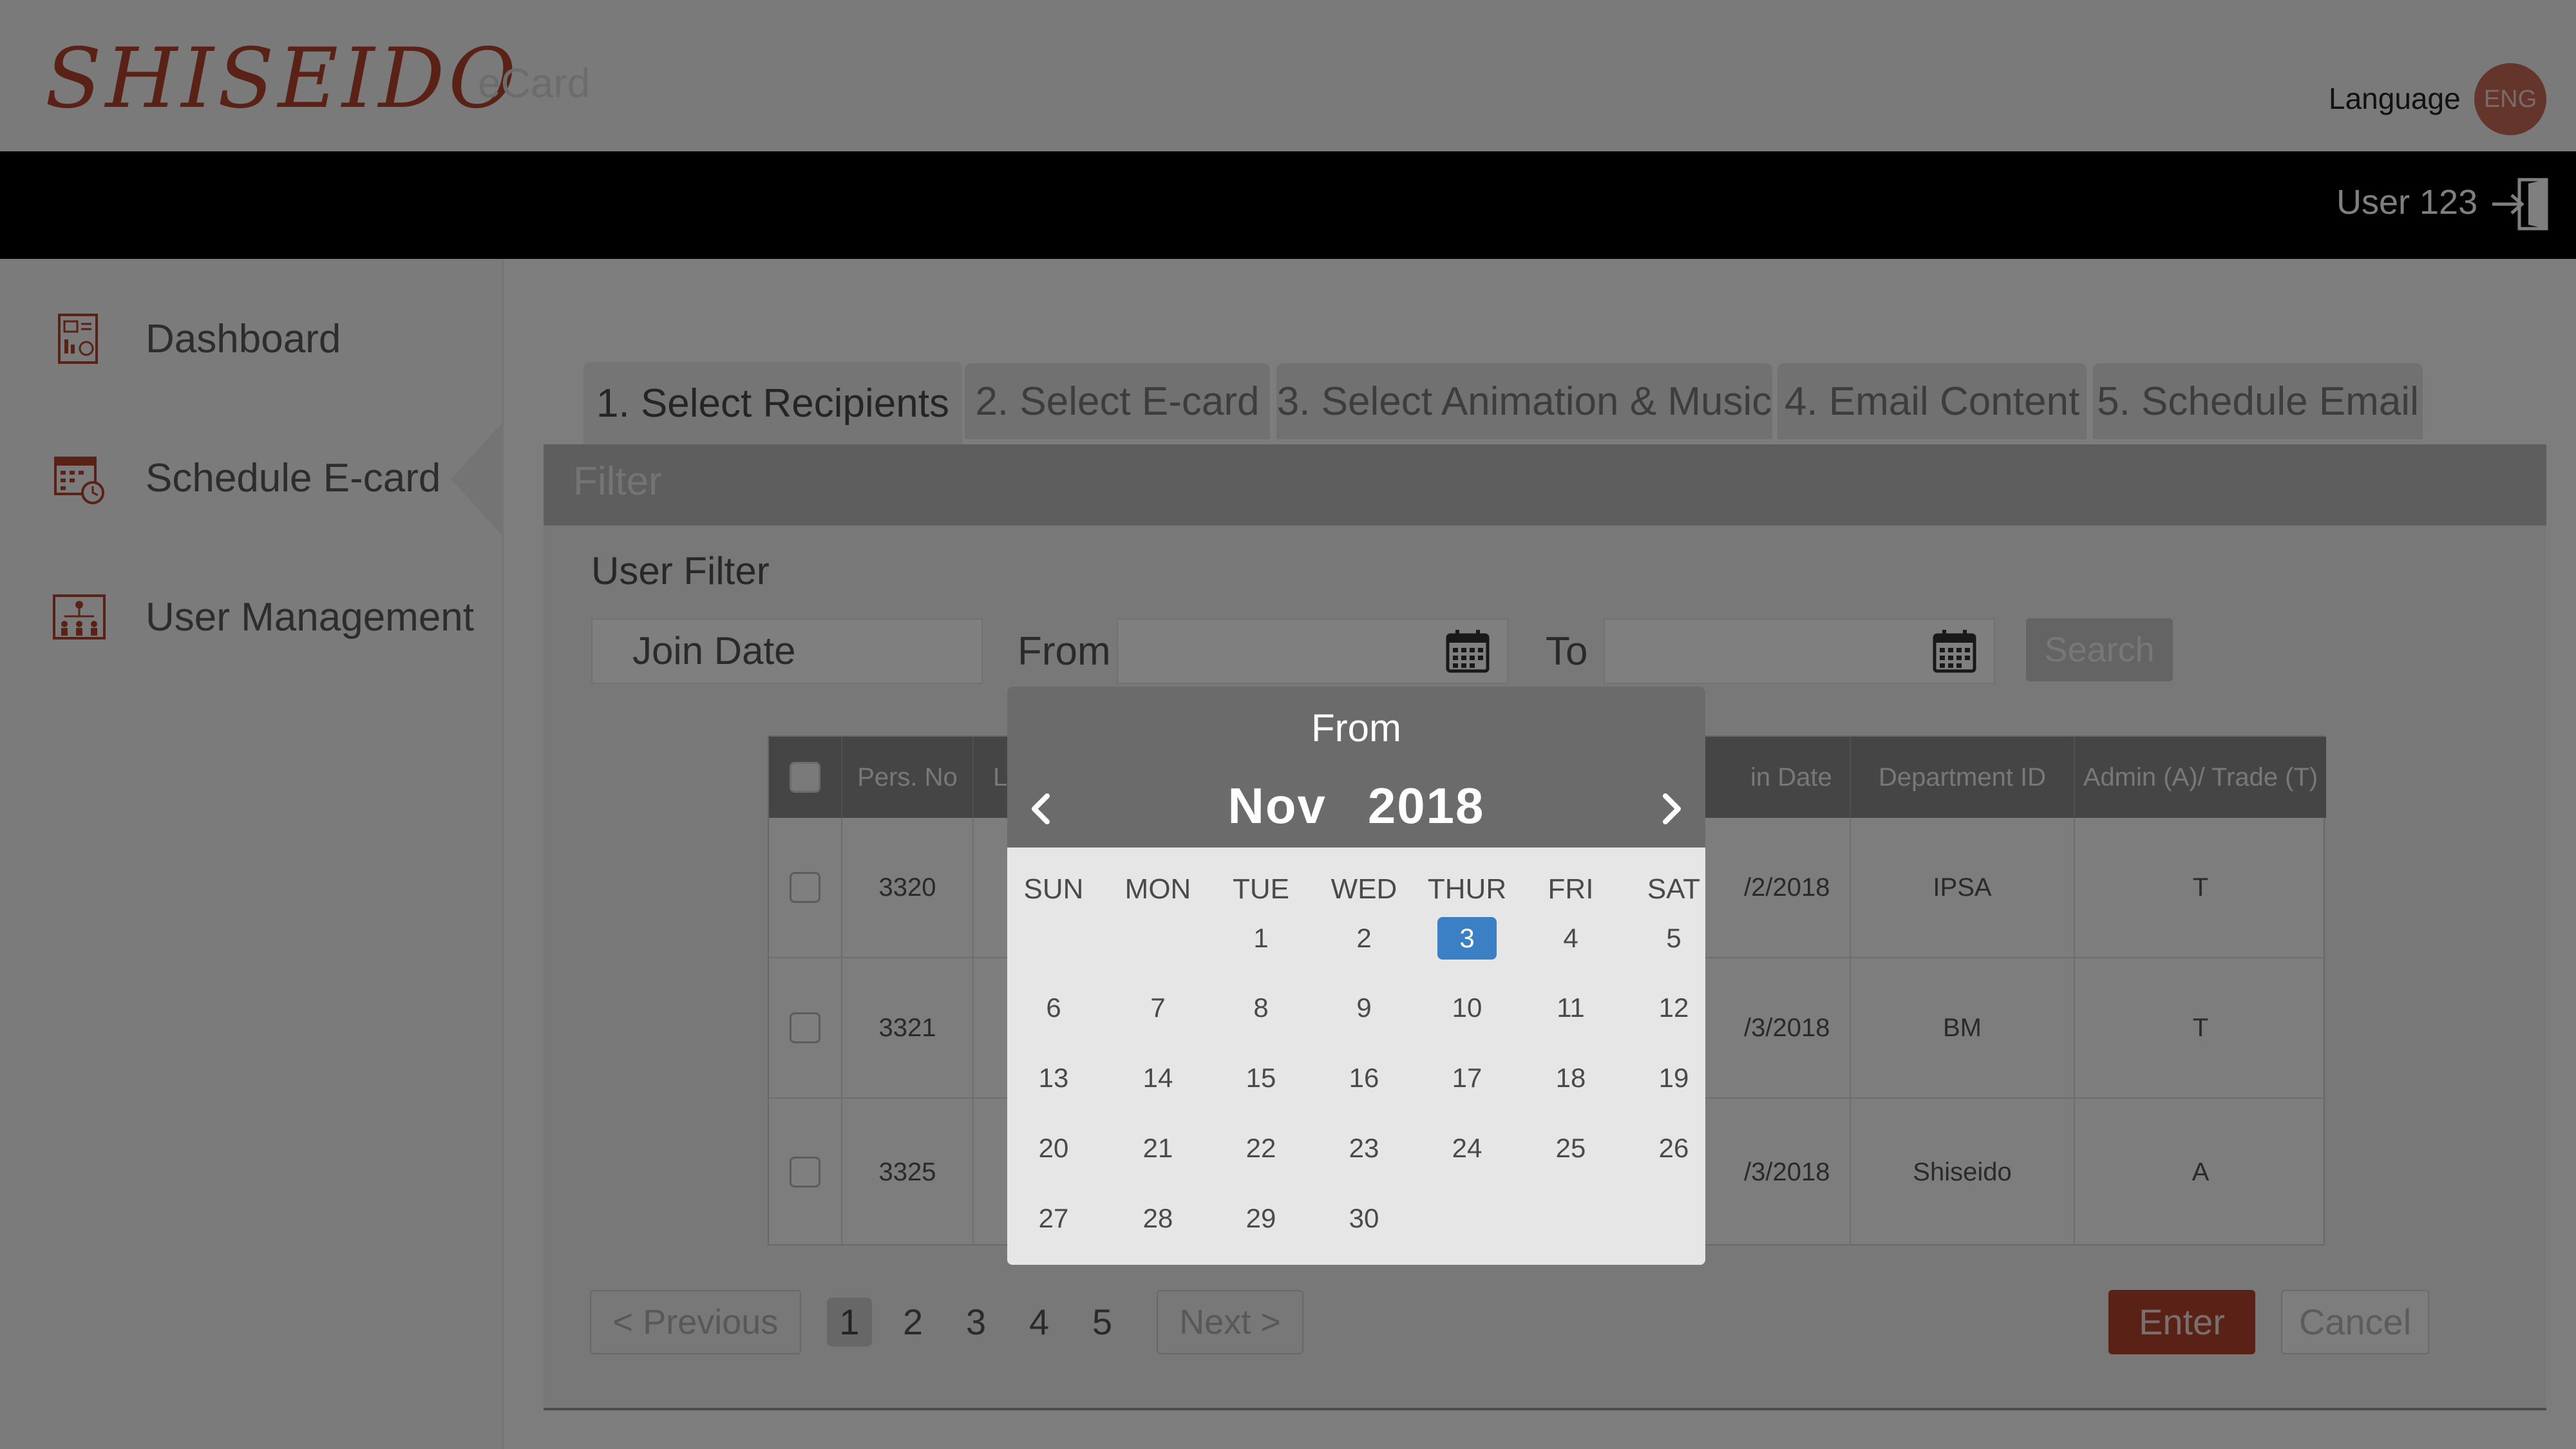  I want to click on calendar-day-number: 5, so click(1673, 938).